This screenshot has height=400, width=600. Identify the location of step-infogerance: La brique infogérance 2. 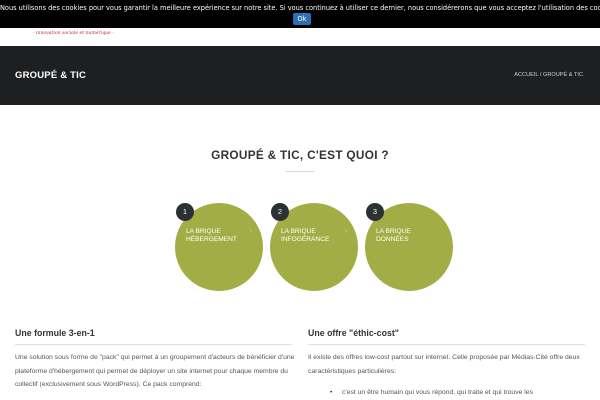
(314, 247).